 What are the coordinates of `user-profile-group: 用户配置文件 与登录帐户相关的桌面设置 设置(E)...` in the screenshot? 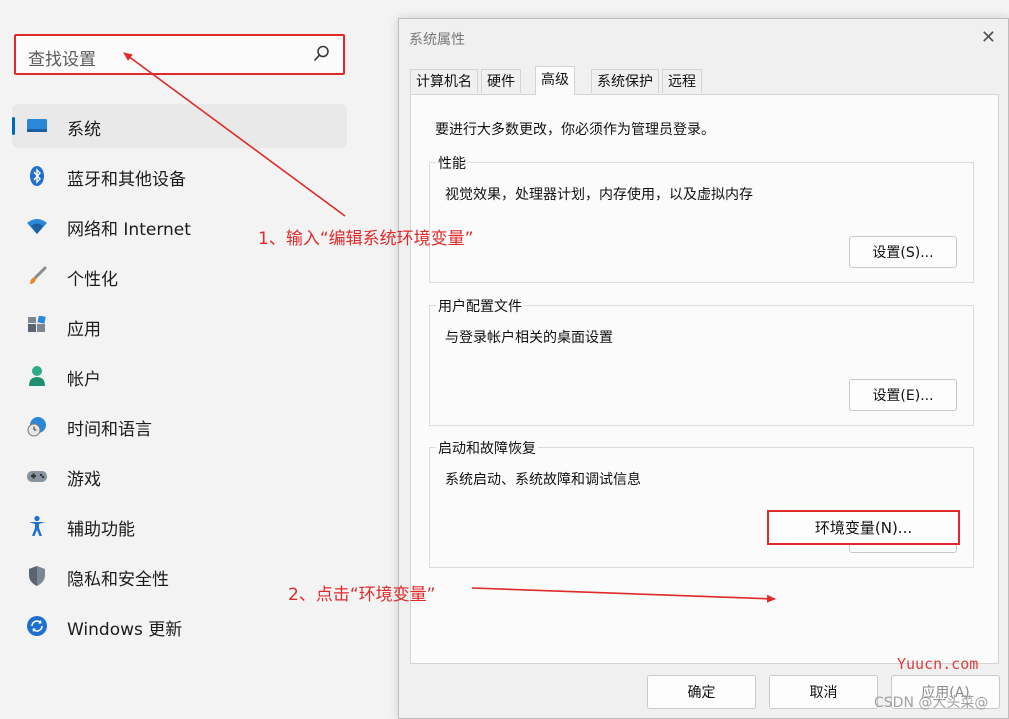 It's located at (701, 361).